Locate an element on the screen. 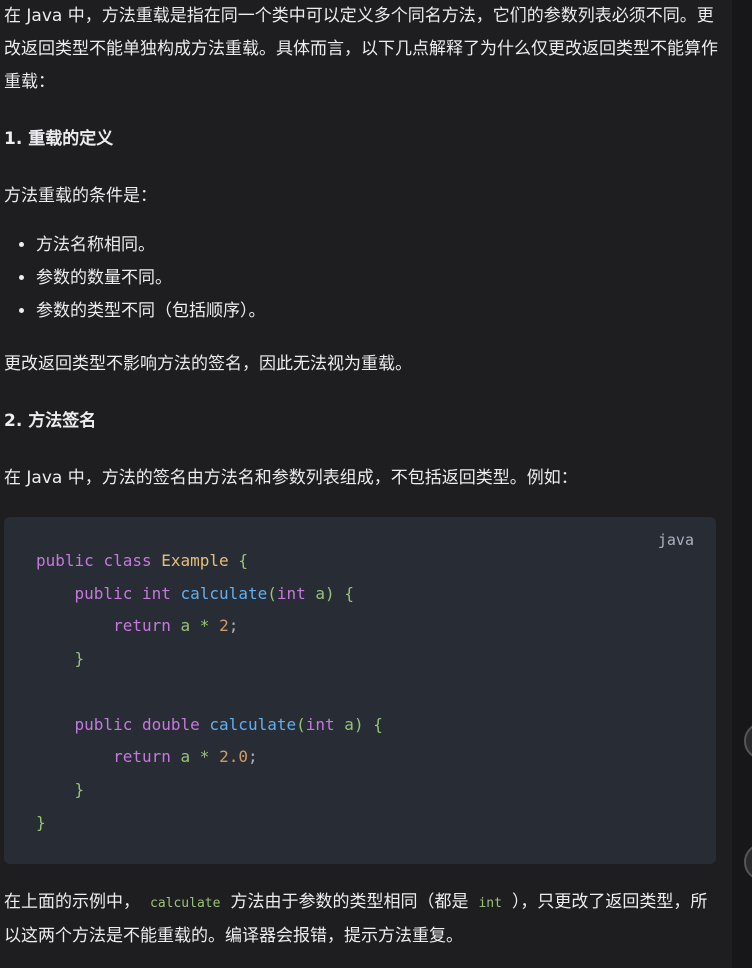 This screenshot has height=968, width=752. conditions-list: 方法名称相同。 参数的数量不同。 参数的类型不同（包括顺序）。 is located at coordinates (363, 278).